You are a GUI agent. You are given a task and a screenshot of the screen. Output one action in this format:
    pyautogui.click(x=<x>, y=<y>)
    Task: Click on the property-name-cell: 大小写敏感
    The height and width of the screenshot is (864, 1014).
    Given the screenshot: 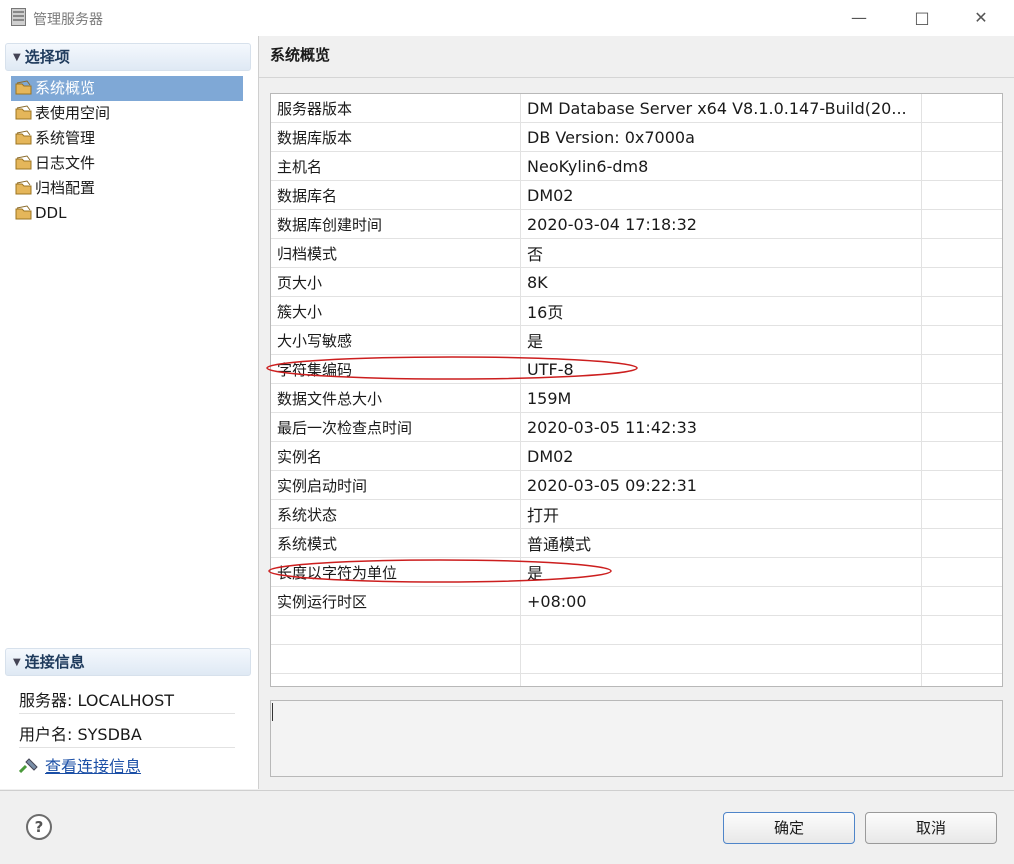 What is the action you would take?
    pyautogui.click(x=396, y=340)
    